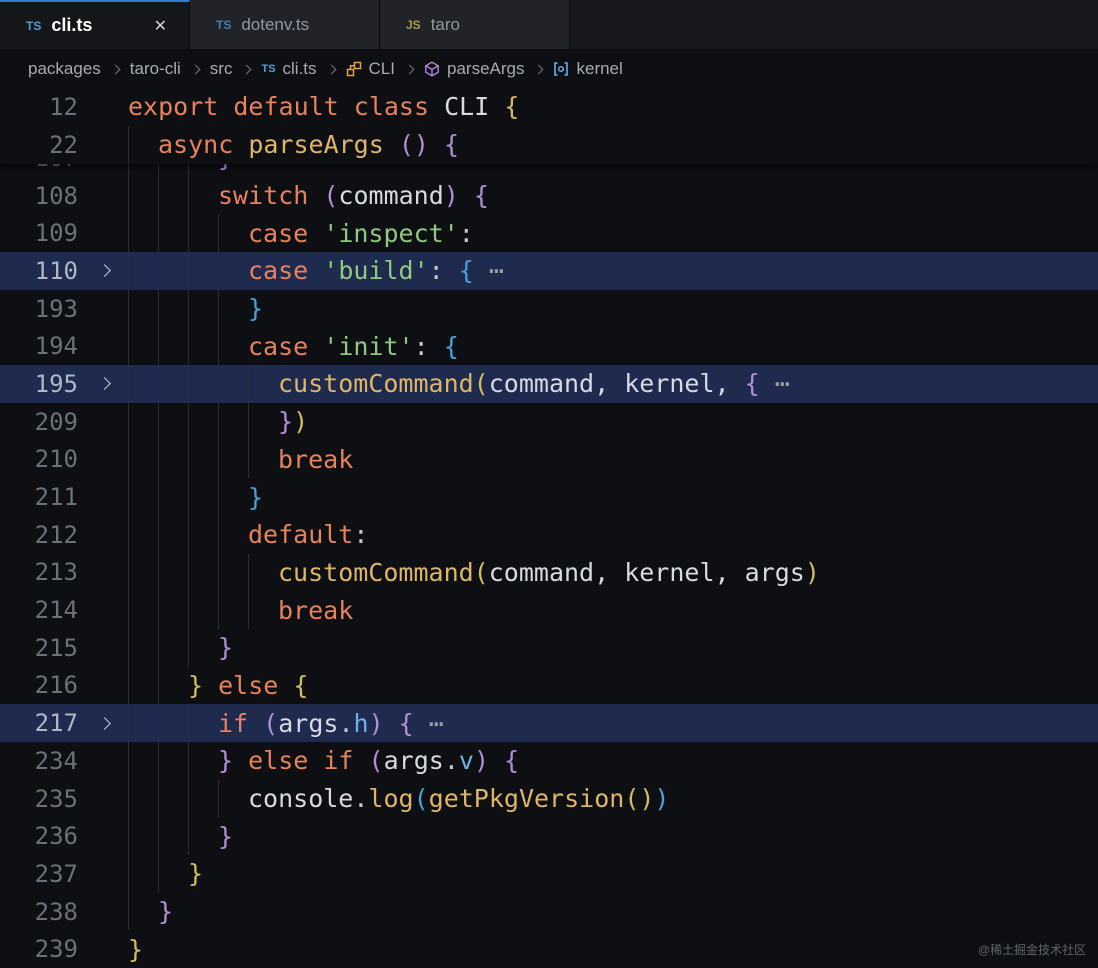 This screenshot has height=968, width=1098. Describe the element at coordinates (549, 497) in the screenshot. I see `code-line-211: 211}` at that location.